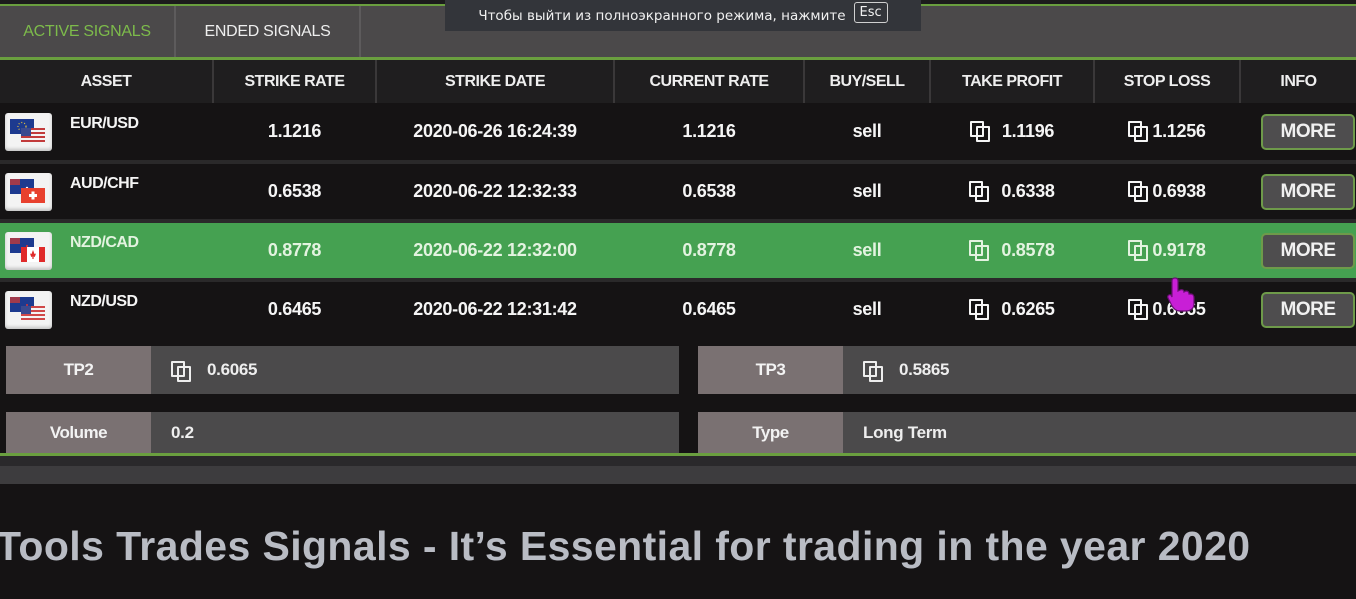  What do you see at coordinates (924, 369) in the screenshot?
I see `tp3-value: 0.5865` at bounding box center [924, 369].